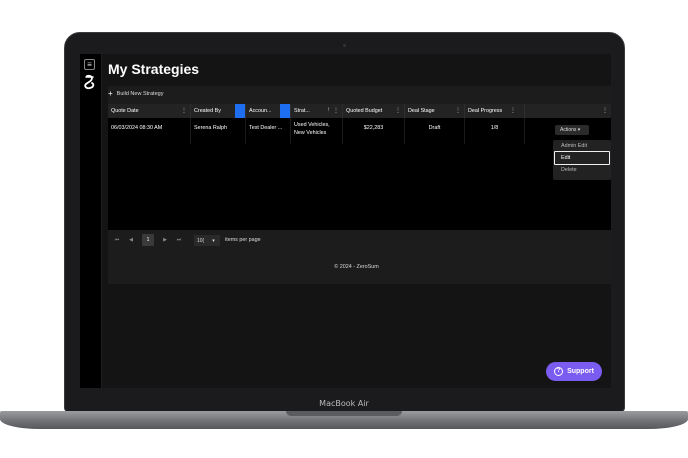 The height and width of the screenshot is (458, 688). What do you see at coordinates (421, 111) in the screenshot?
I see `column-label: Deal Stage` at bounding box center [421, 111].